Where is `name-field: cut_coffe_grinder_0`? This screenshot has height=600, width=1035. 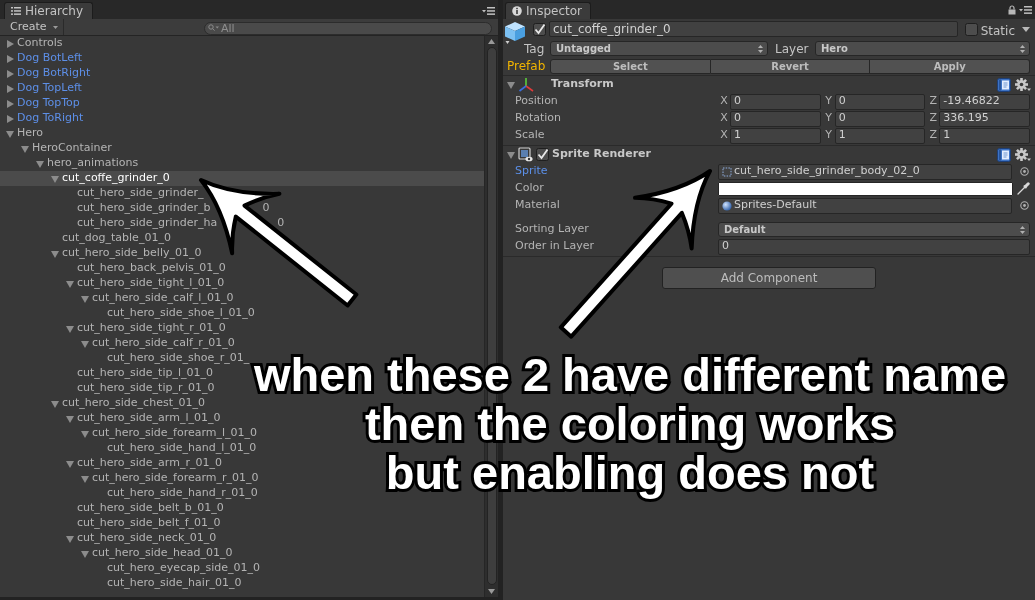 name-field: cut_coffe_grinder_0 is located at coordinates (753, 29).